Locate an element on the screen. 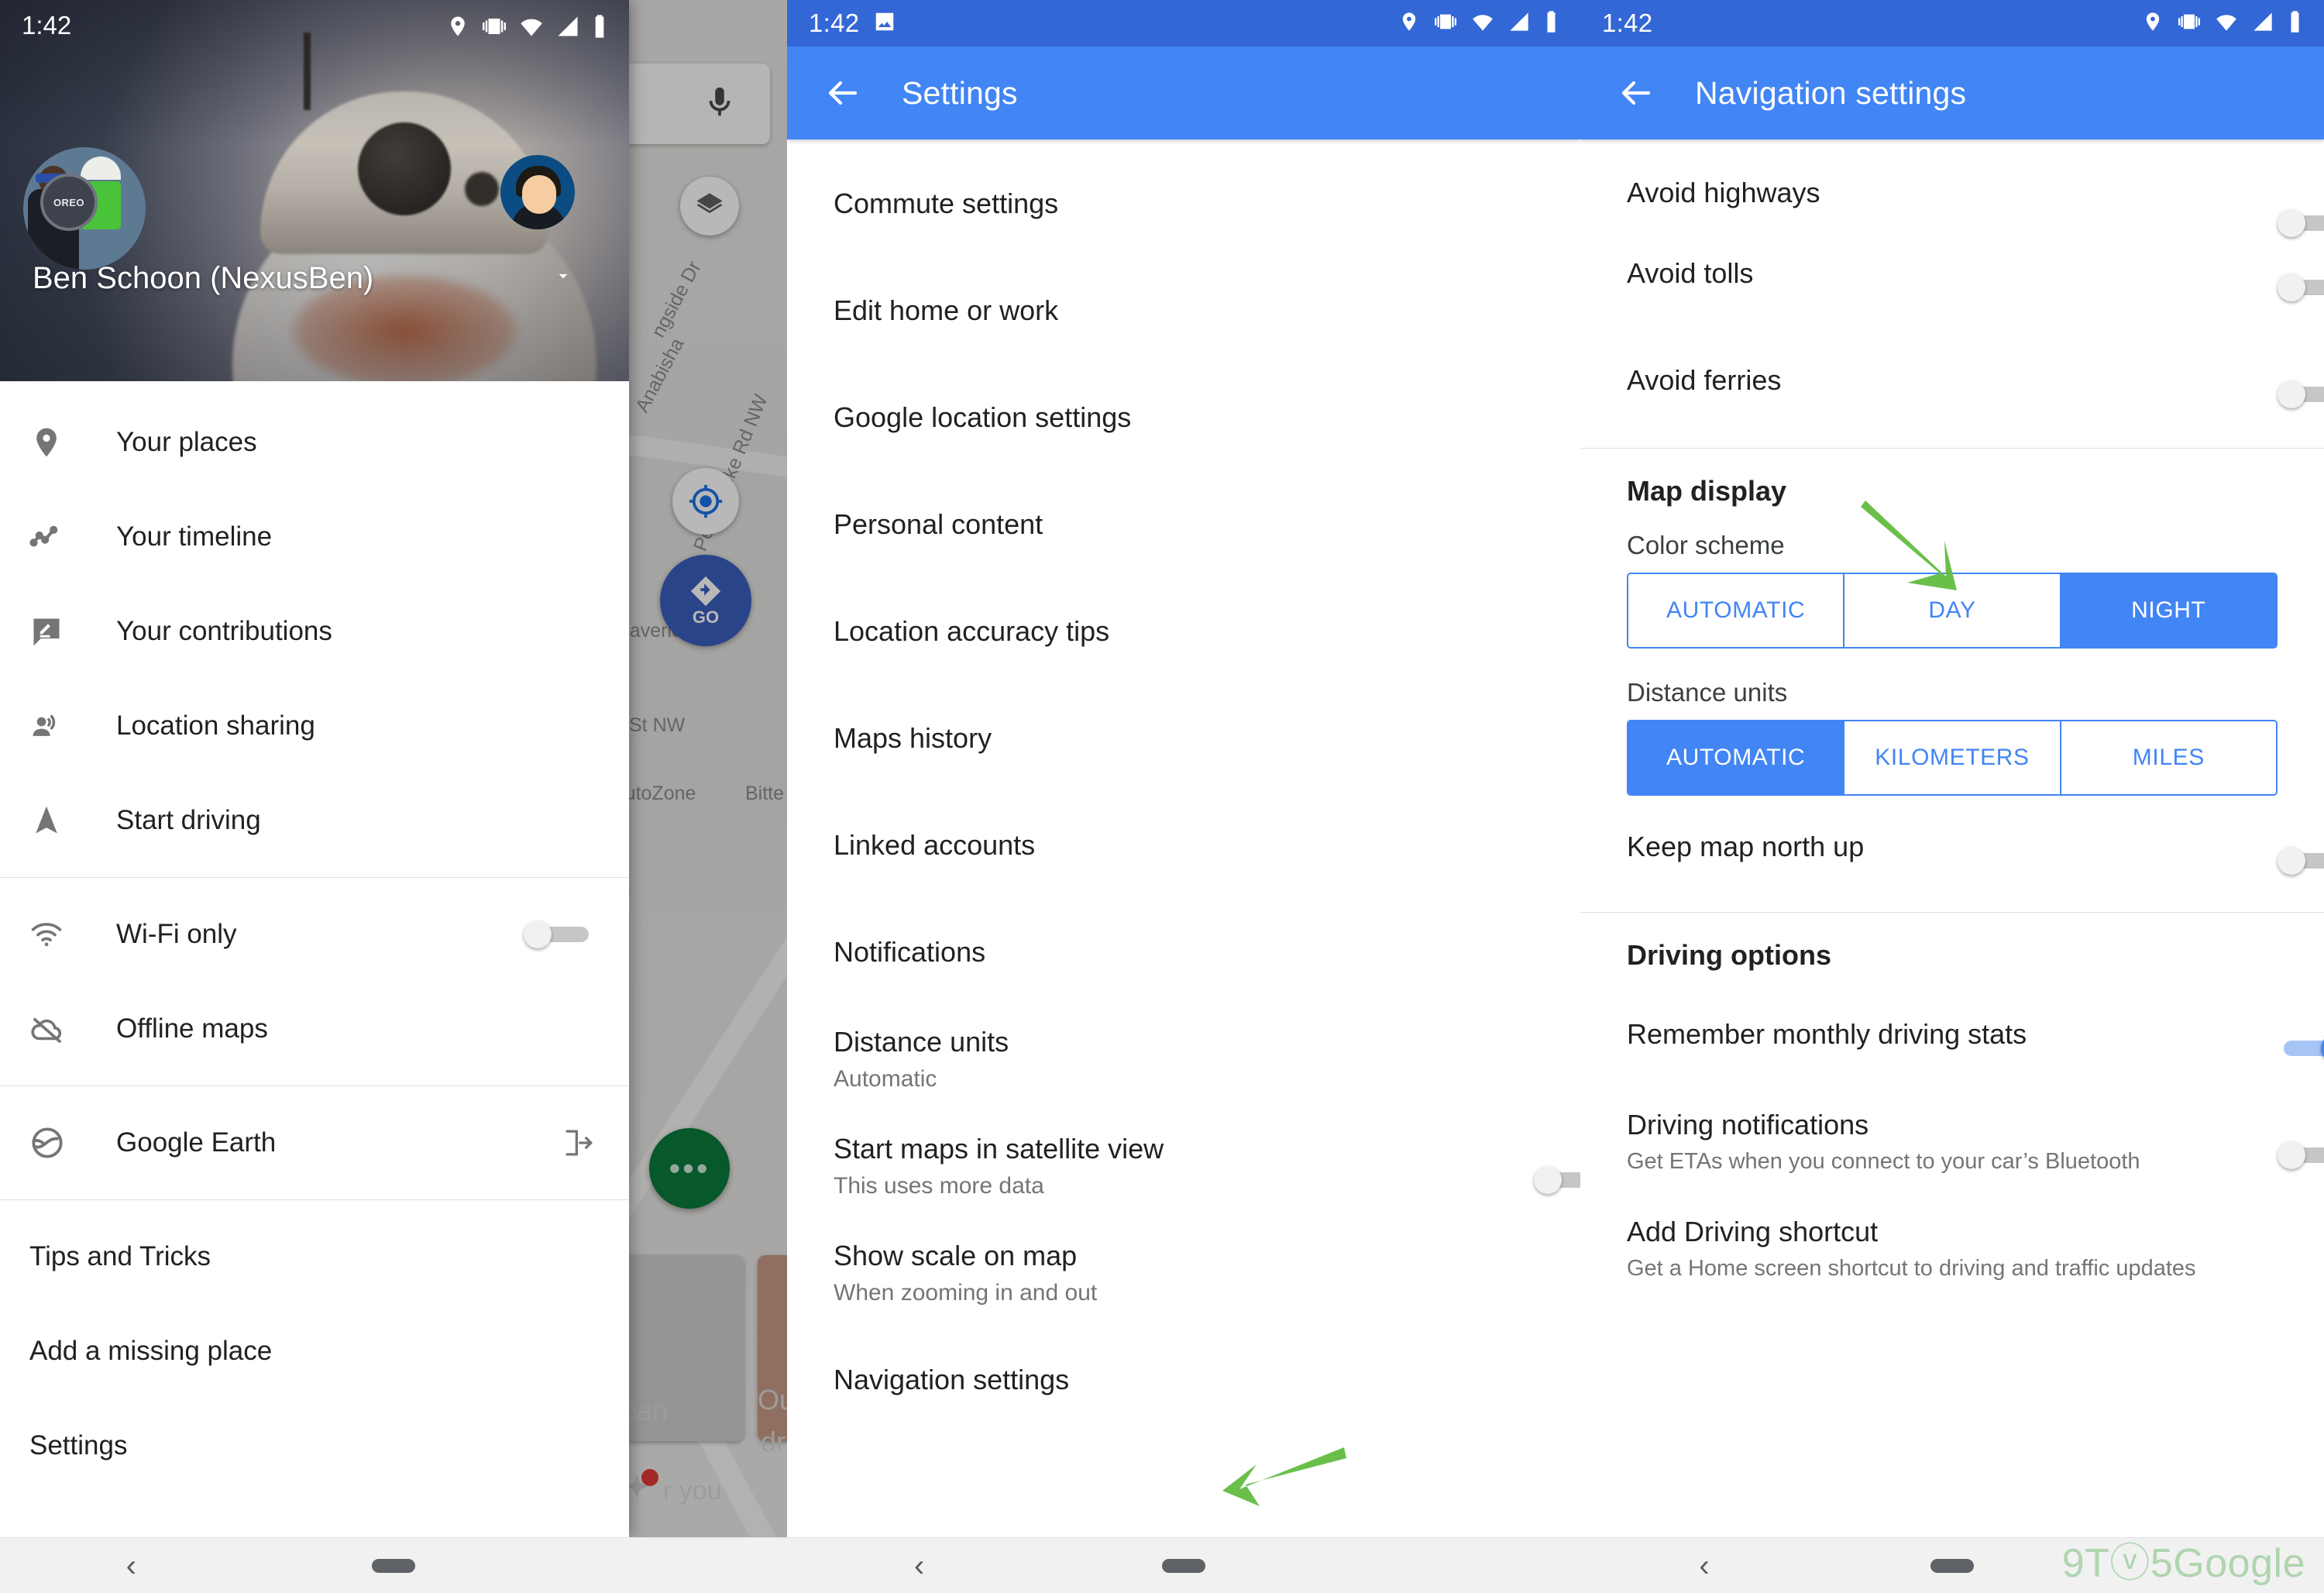 This screenshot has width=2324, height=1593. location-pin-icon is located at coordinates (2153, 23).